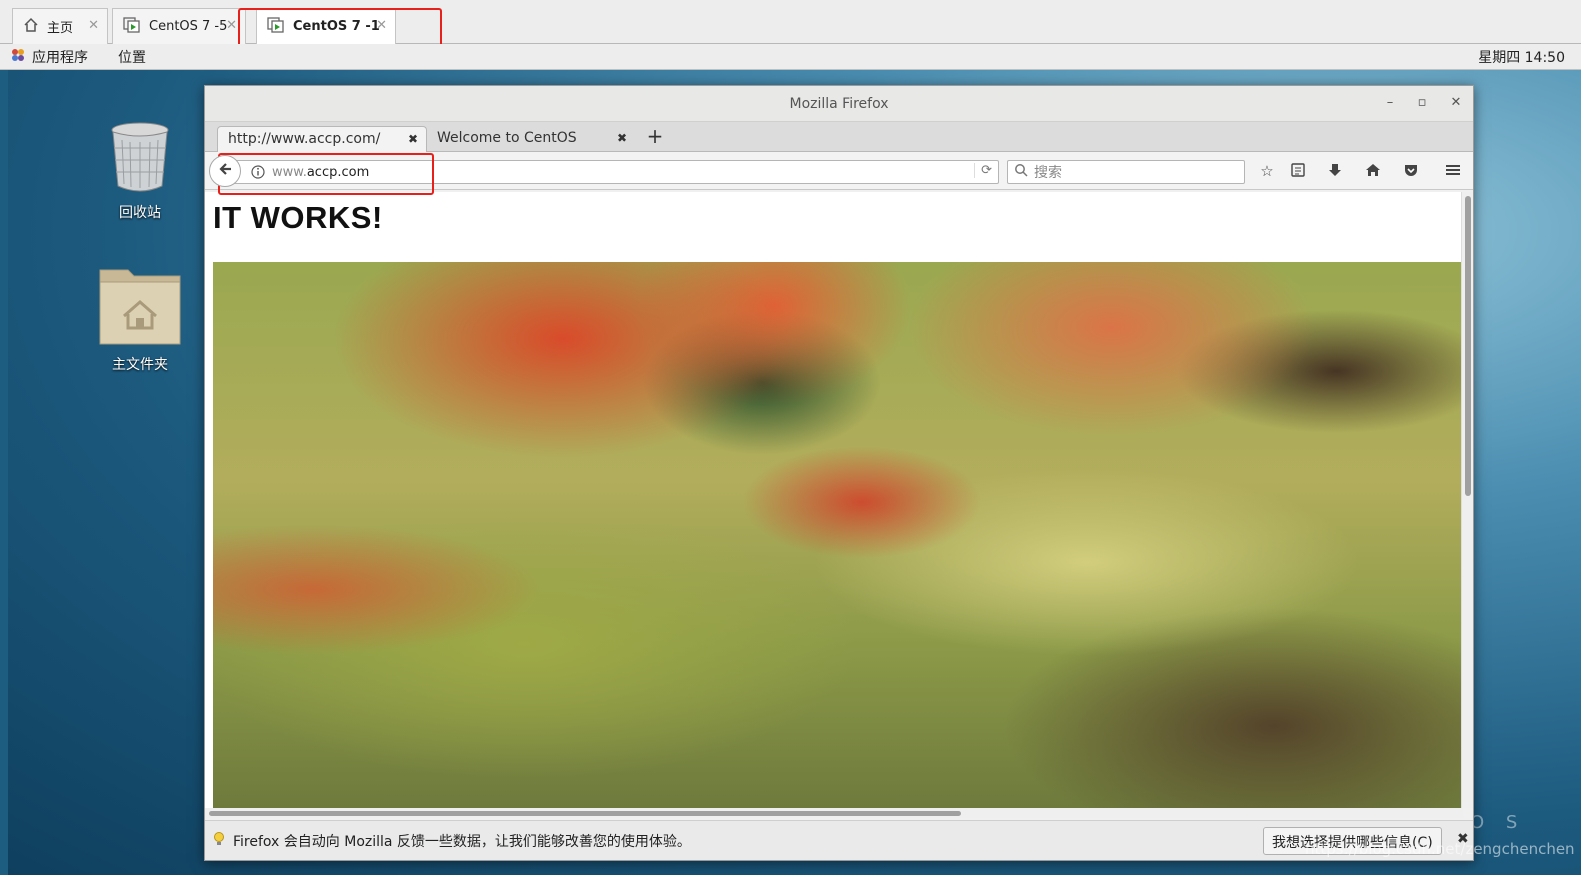 This screenshot has height=875, width=1581. I want to click on new-tab-icon: +, so click(655, 136).